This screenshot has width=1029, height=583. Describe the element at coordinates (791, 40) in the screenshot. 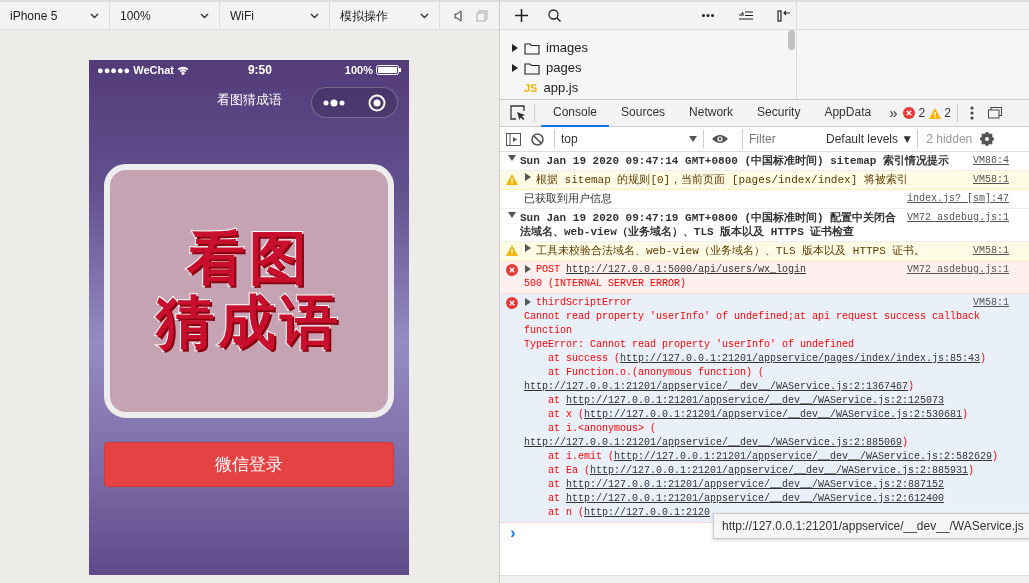

I see `scrollbar-thumb` at that location.